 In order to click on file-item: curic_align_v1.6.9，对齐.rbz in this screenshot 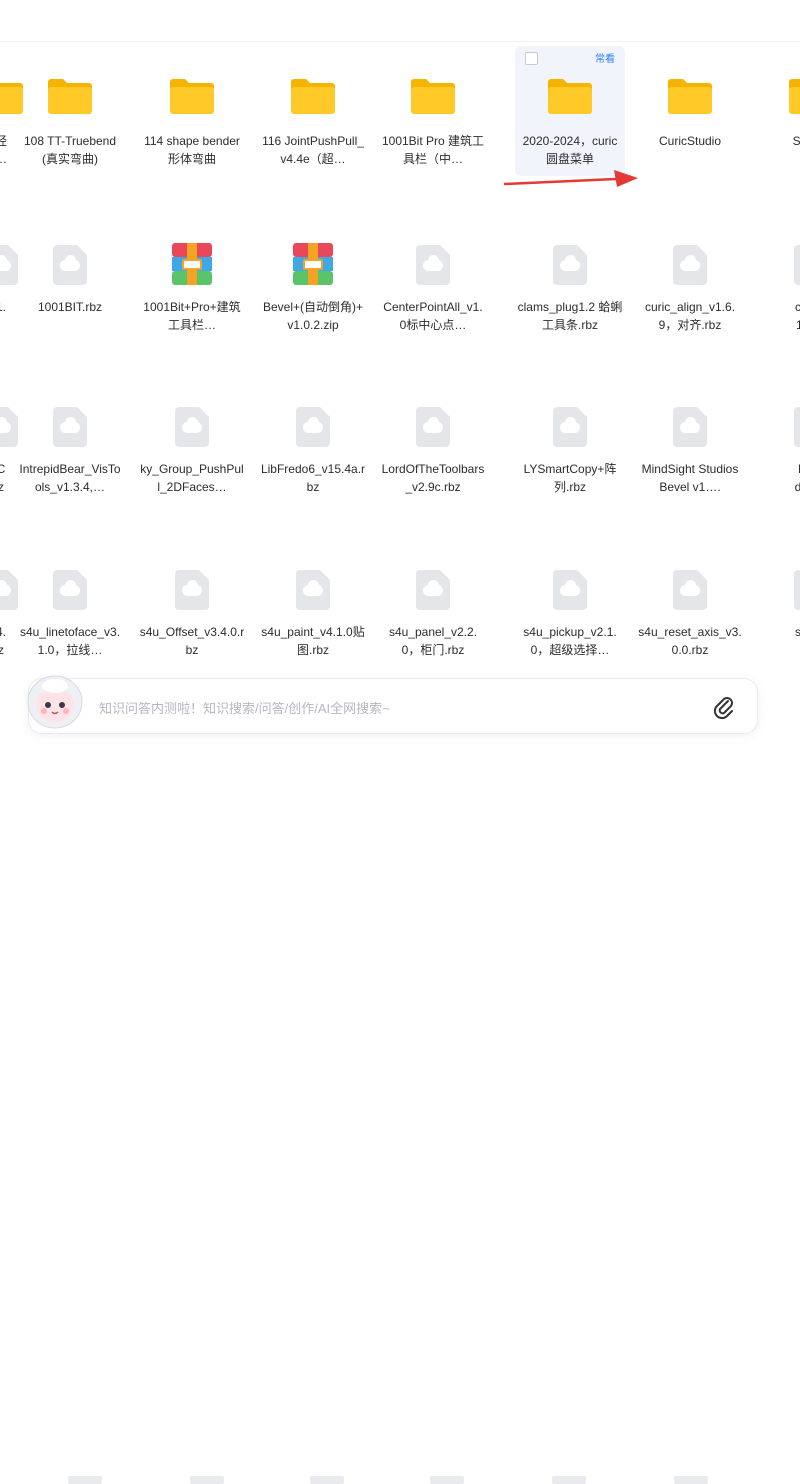, I will do `click(690, 275)`.